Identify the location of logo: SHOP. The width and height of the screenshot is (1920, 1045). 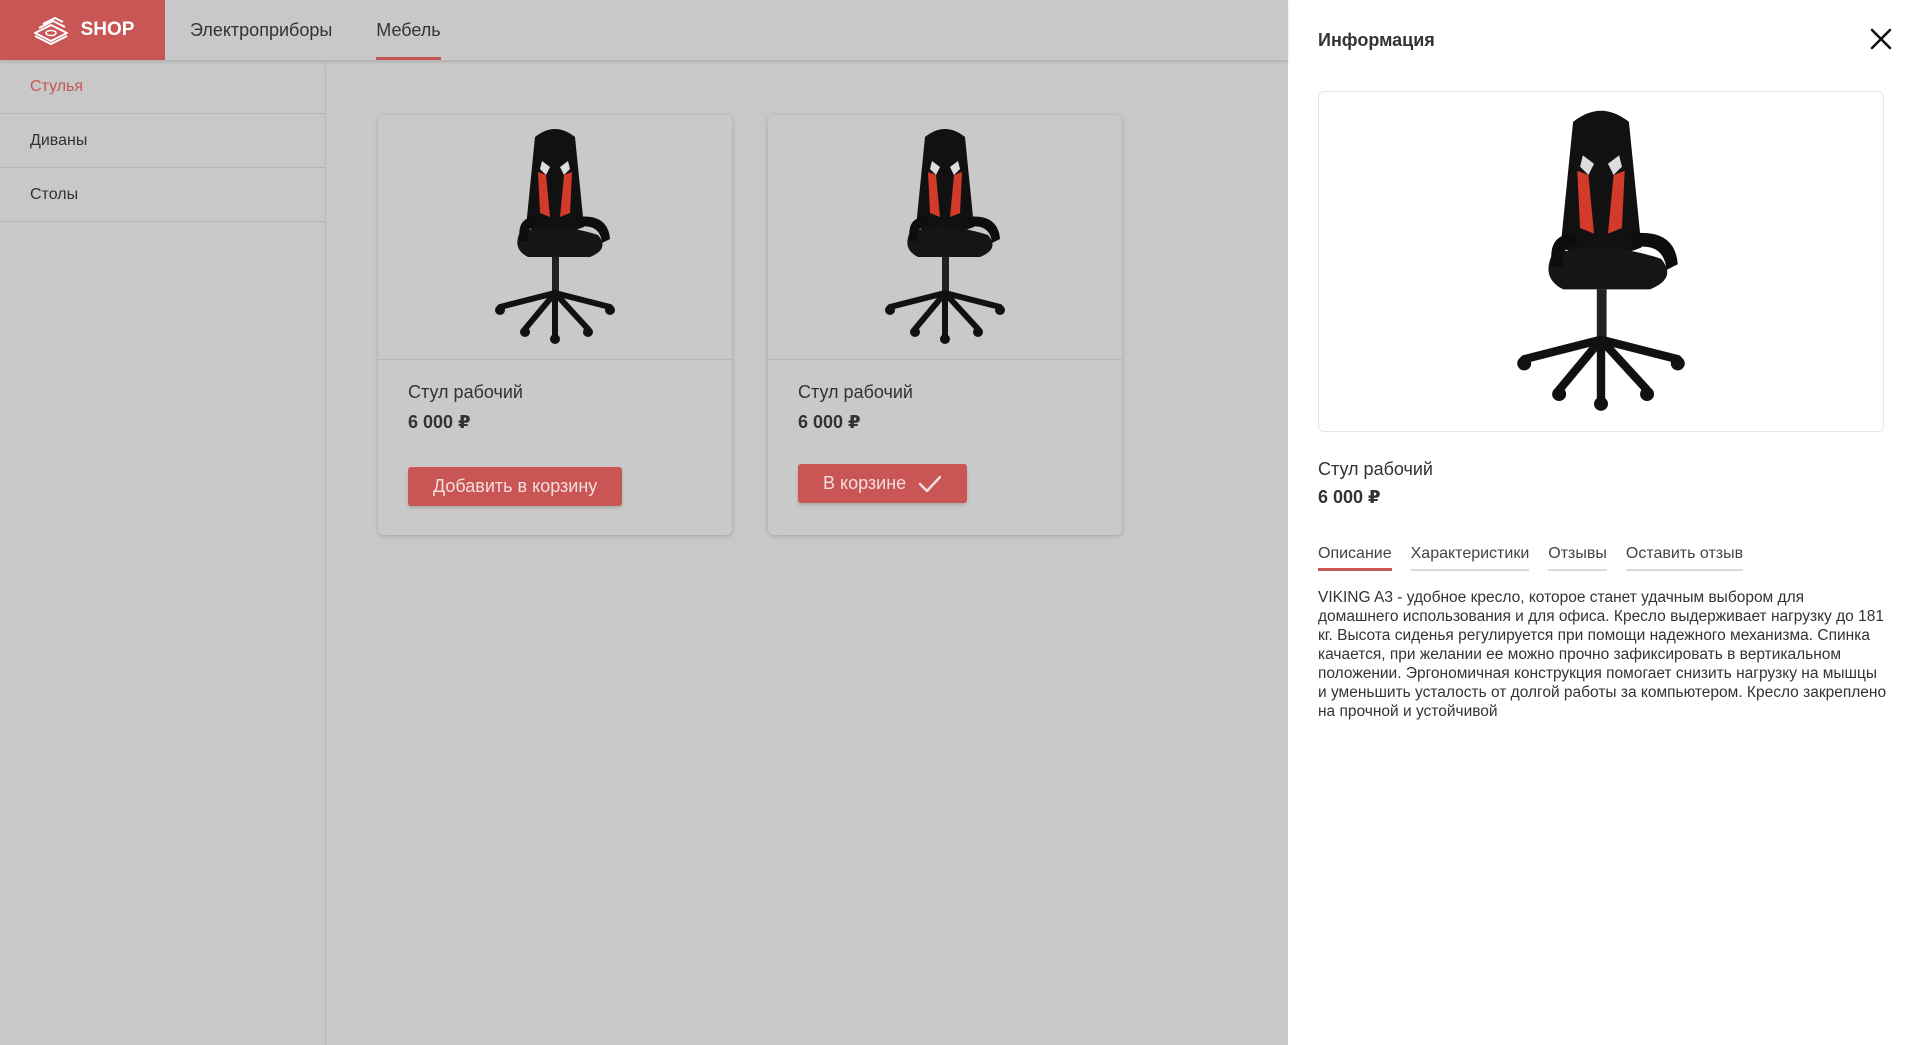
(82, 30).